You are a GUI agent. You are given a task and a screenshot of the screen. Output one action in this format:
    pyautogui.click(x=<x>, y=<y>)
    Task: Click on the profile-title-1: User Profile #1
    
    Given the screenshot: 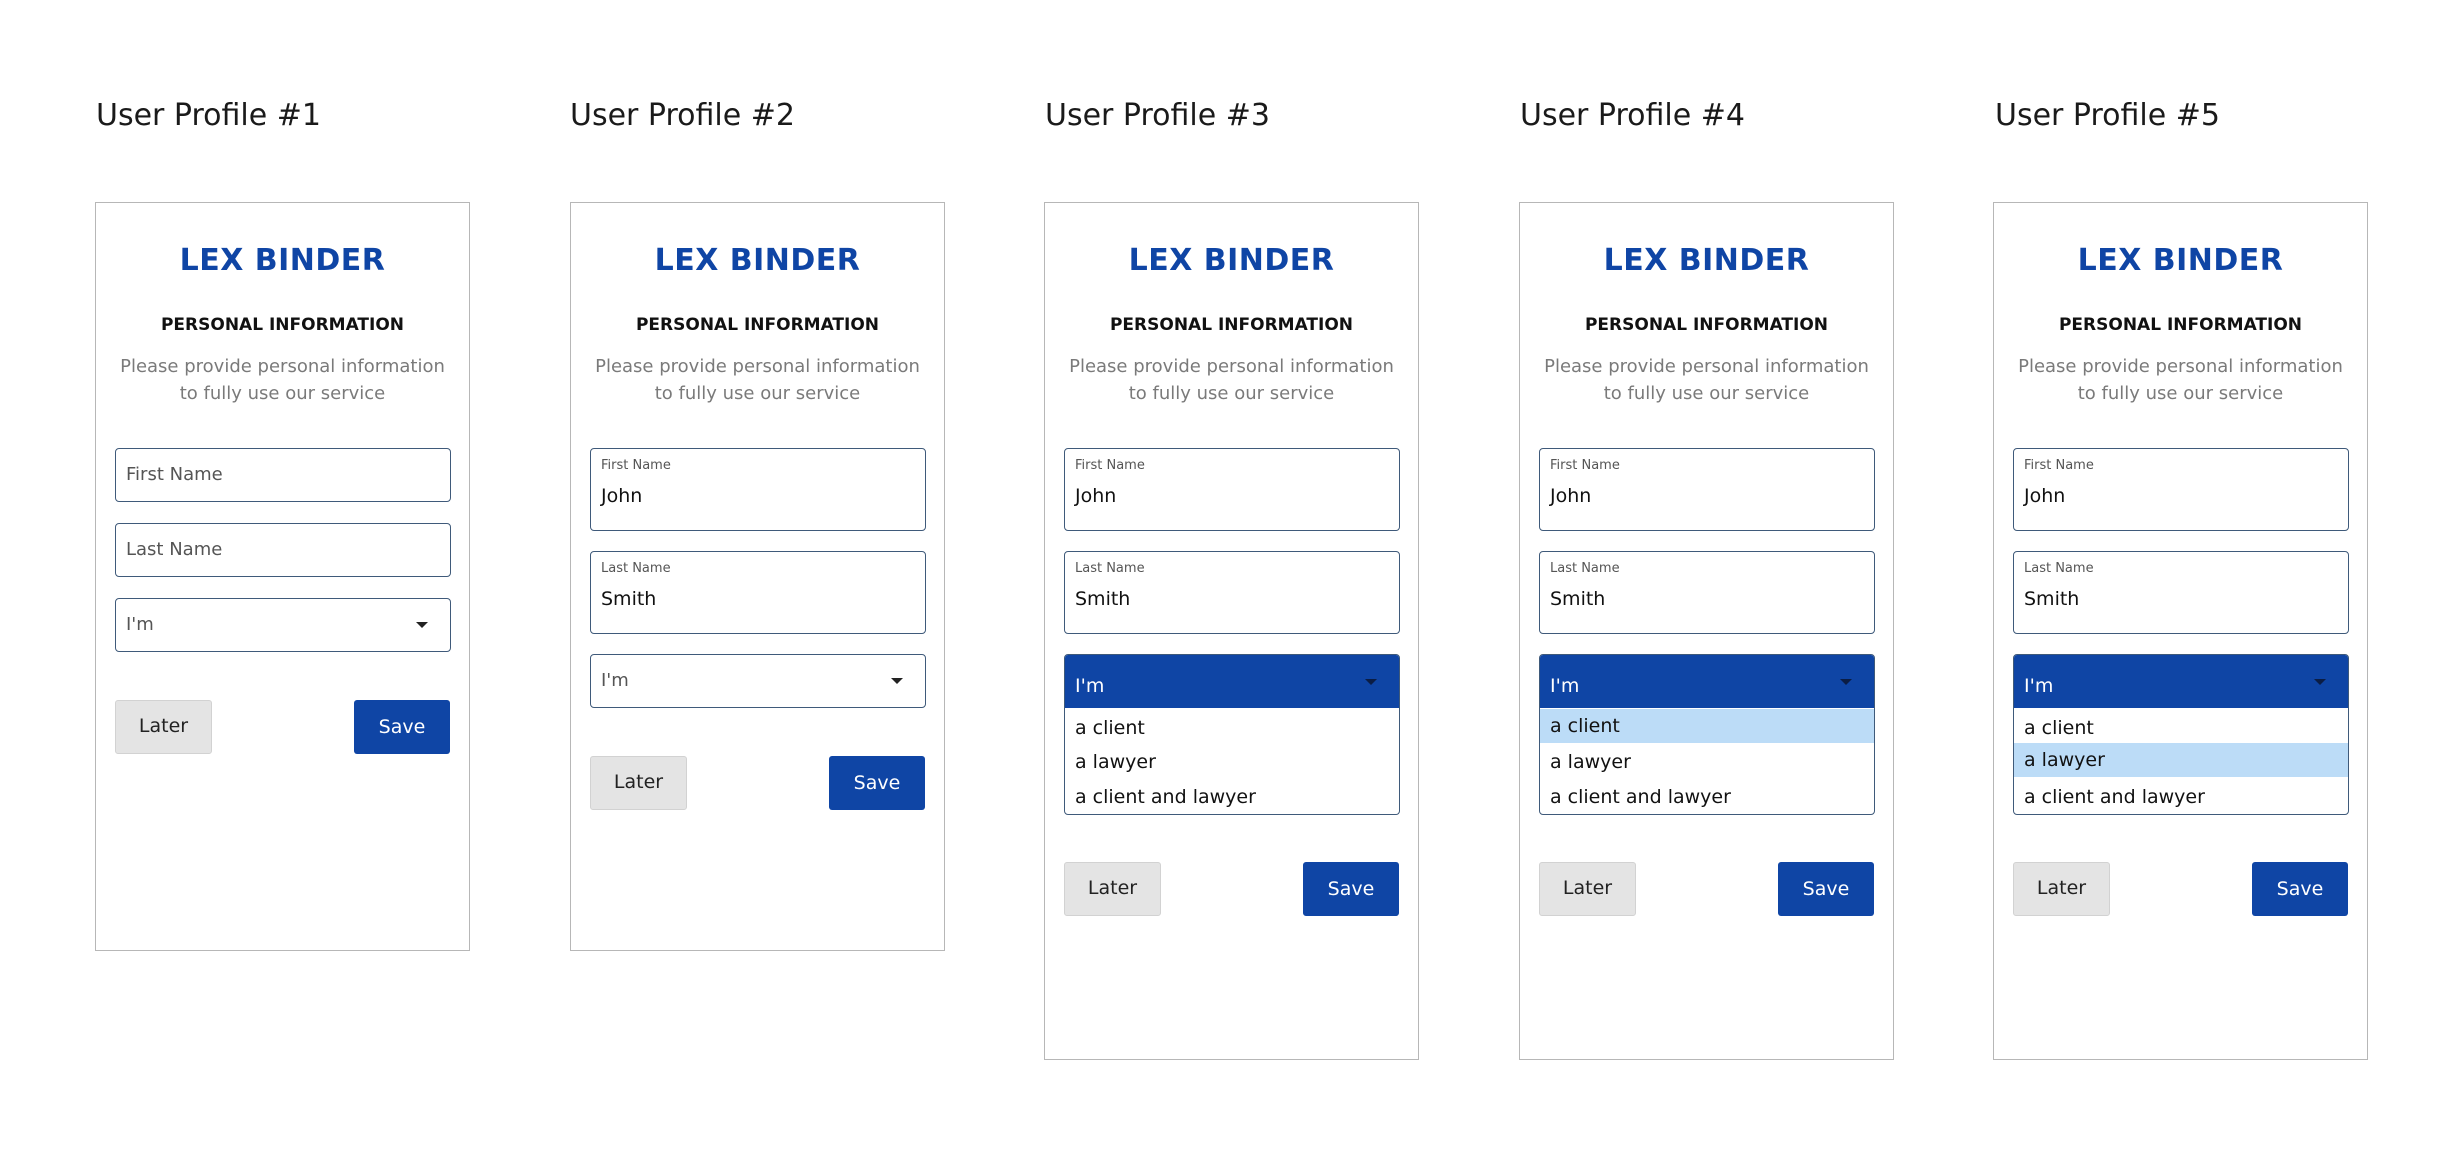 What is the action you would take?
    pyautogui.click(x=208, y=115)
    